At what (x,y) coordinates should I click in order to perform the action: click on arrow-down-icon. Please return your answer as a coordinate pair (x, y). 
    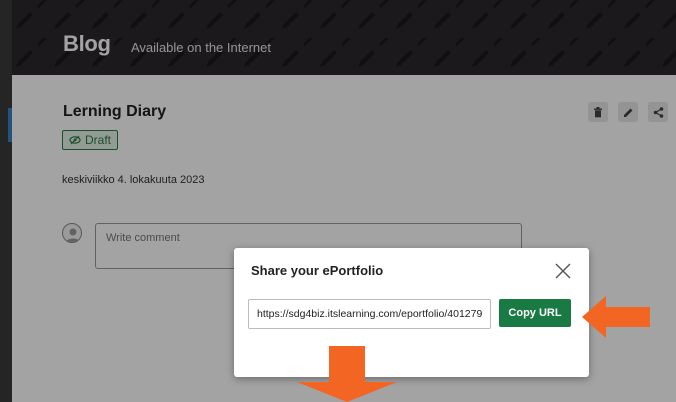
    Looking at the image, I should click on (347, 374).